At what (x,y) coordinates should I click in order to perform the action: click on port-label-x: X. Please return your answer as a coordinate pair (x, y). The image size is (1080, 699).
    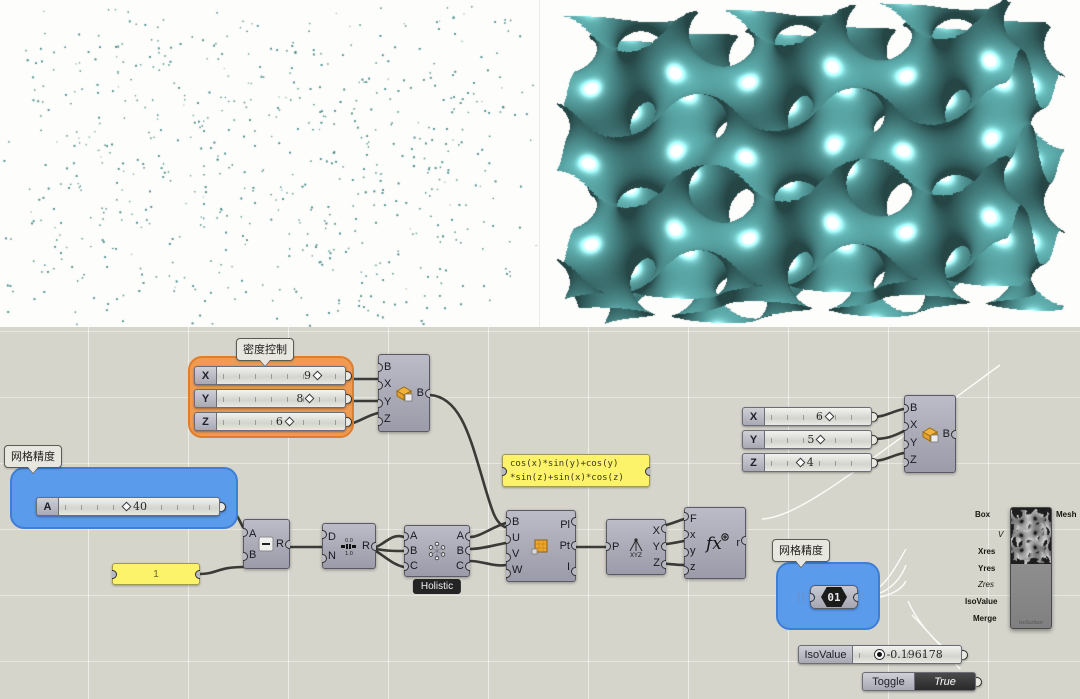
    Looking at the image, I should click on (388, 384).